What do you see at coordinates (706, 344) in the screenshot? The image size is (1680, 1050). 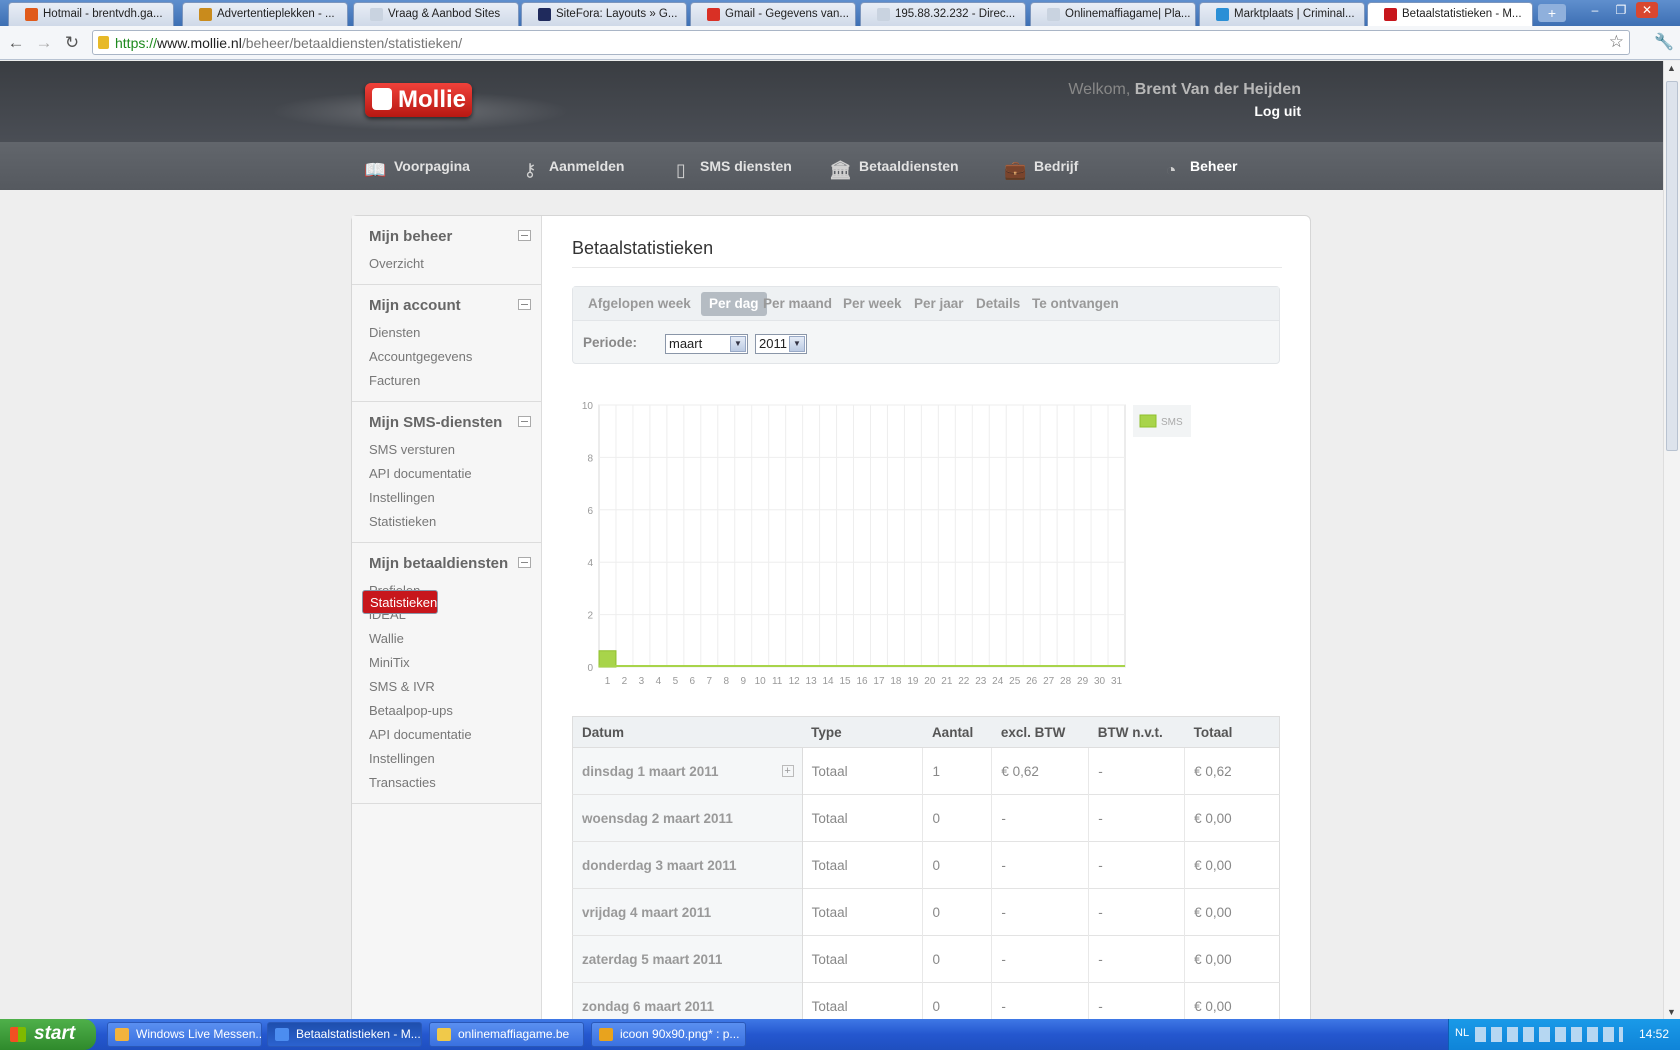 I see `month-select: maart ▼` at bounding box center [706, 344].